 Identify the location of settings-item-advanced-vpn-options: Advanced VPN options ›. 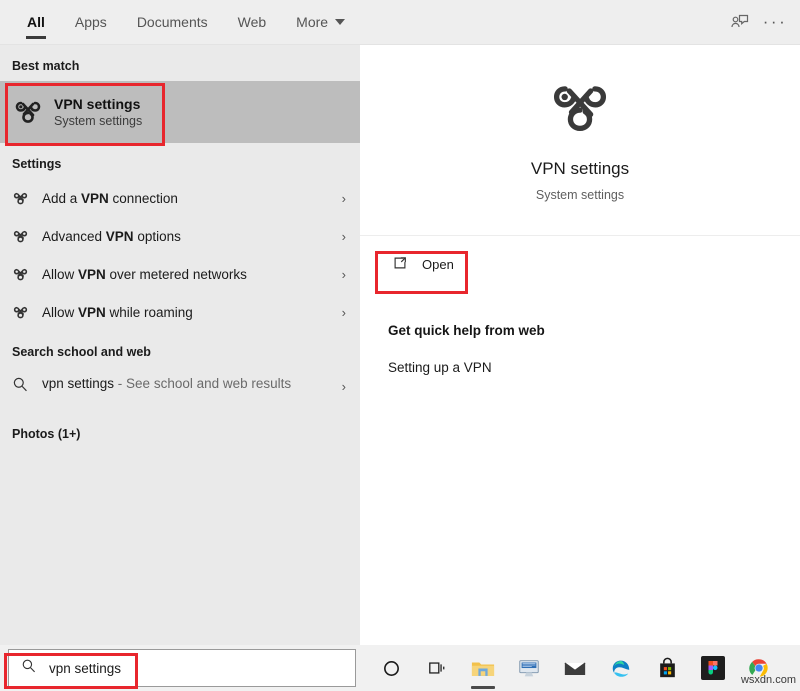
(180, 236).